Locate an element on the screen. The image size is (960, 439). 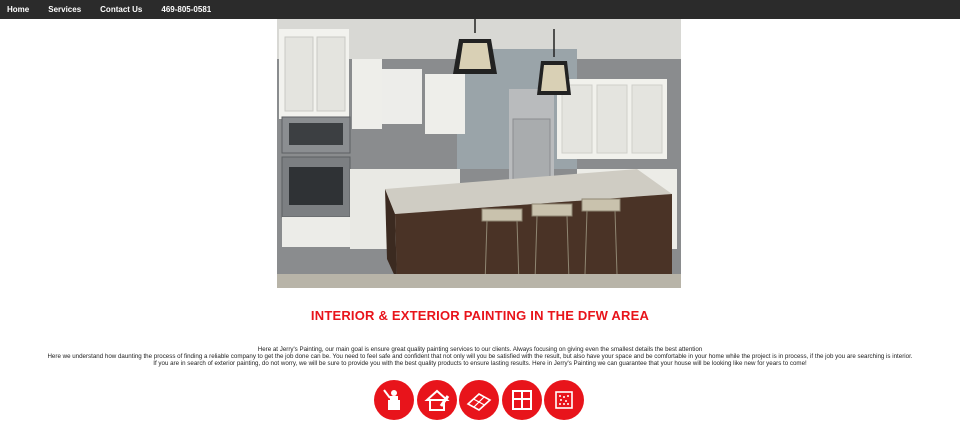
house-paint-icon is located at coordinates (436, 400).